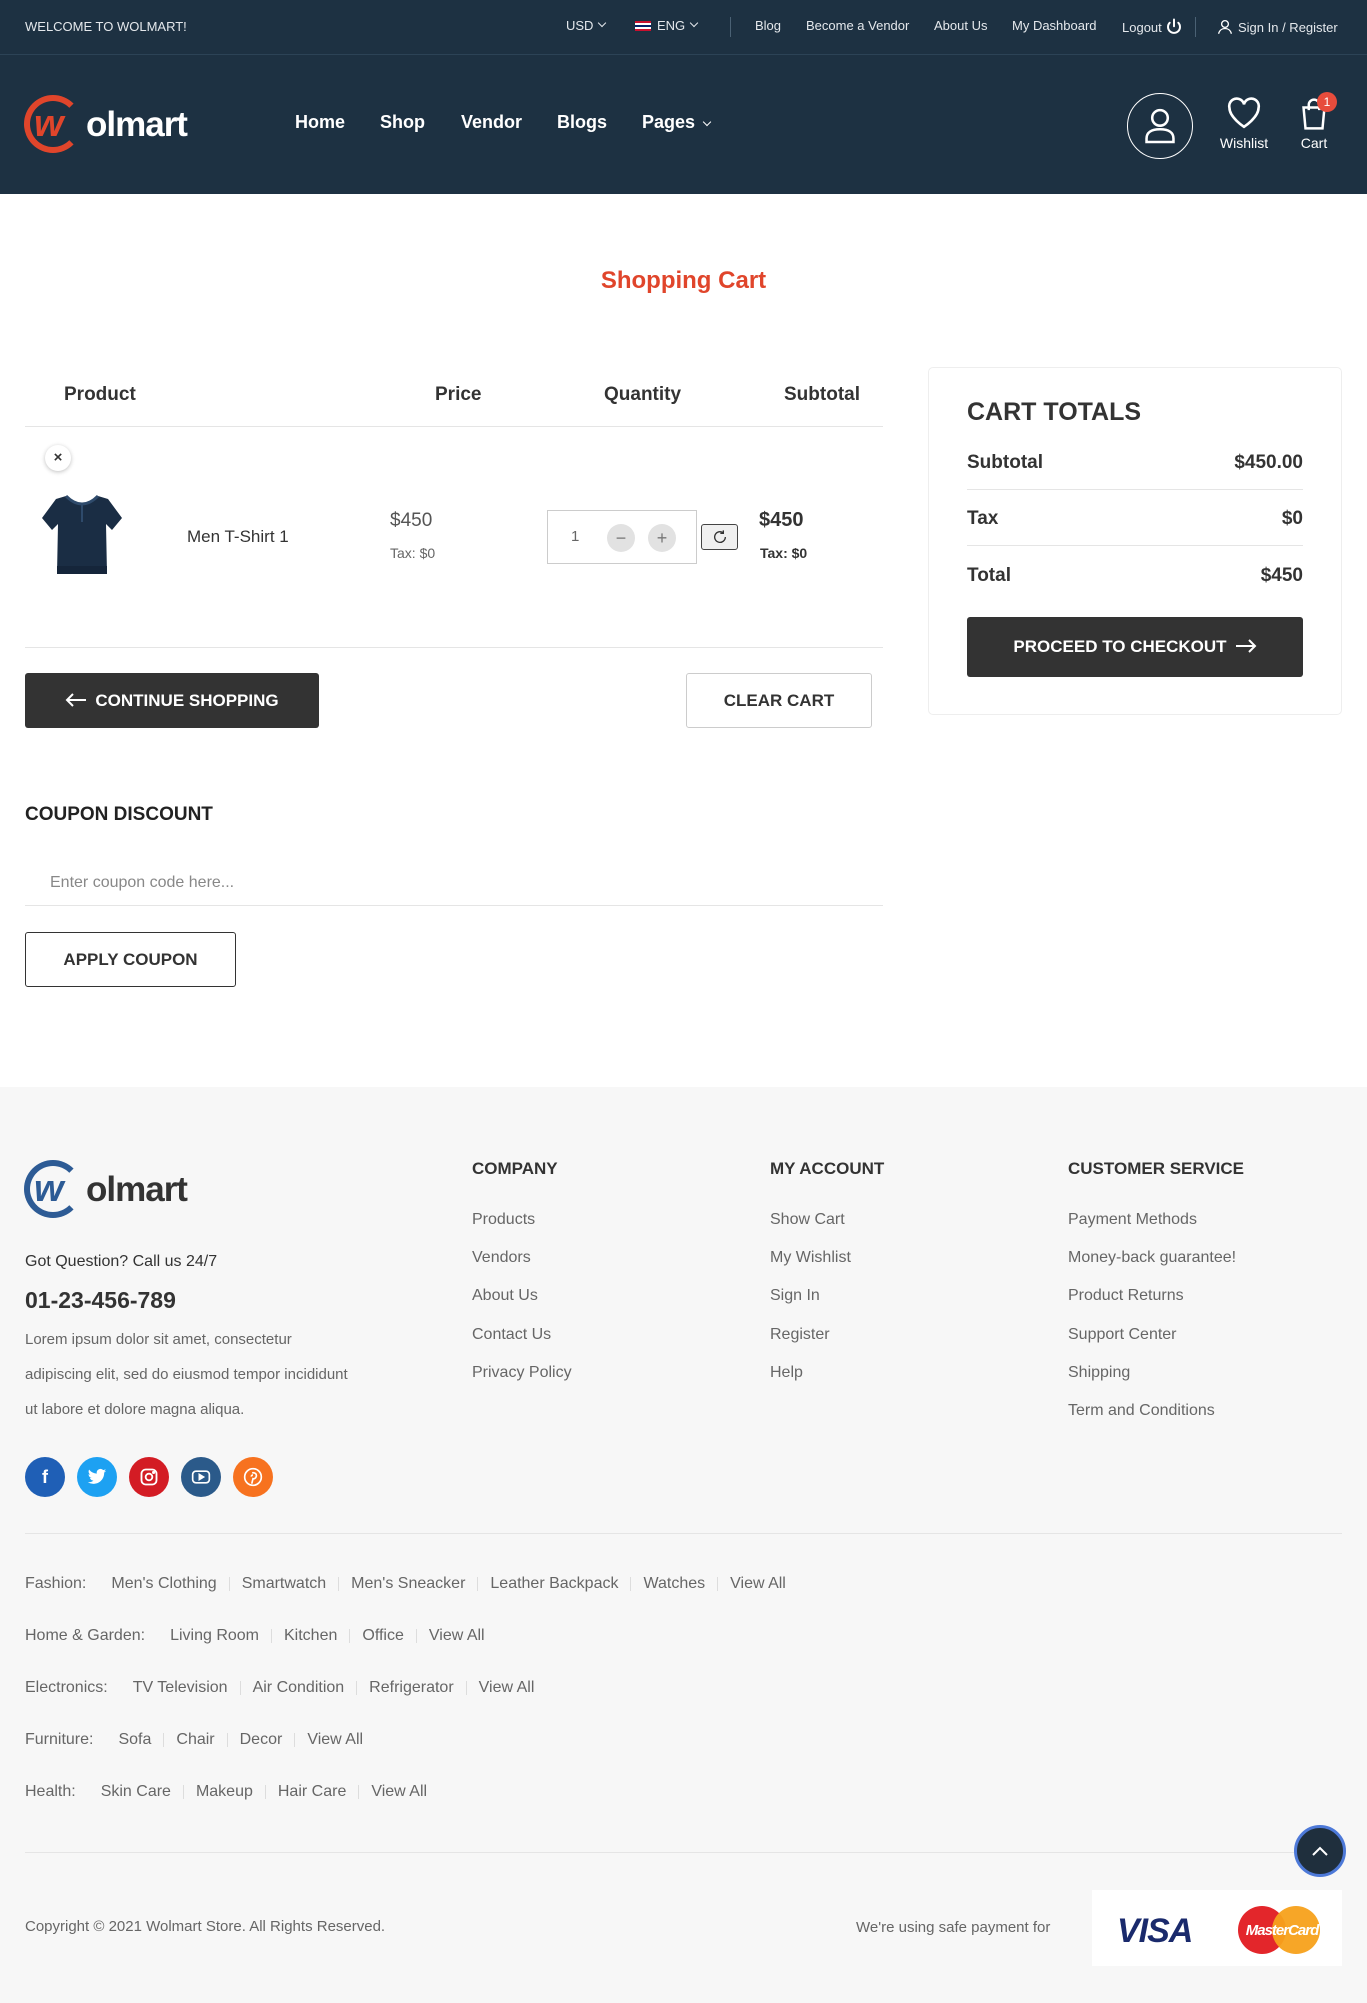  Describe the element at coordinates (669, 122) in the screenshot. I see `nav-pages-label: Pages` at that location.